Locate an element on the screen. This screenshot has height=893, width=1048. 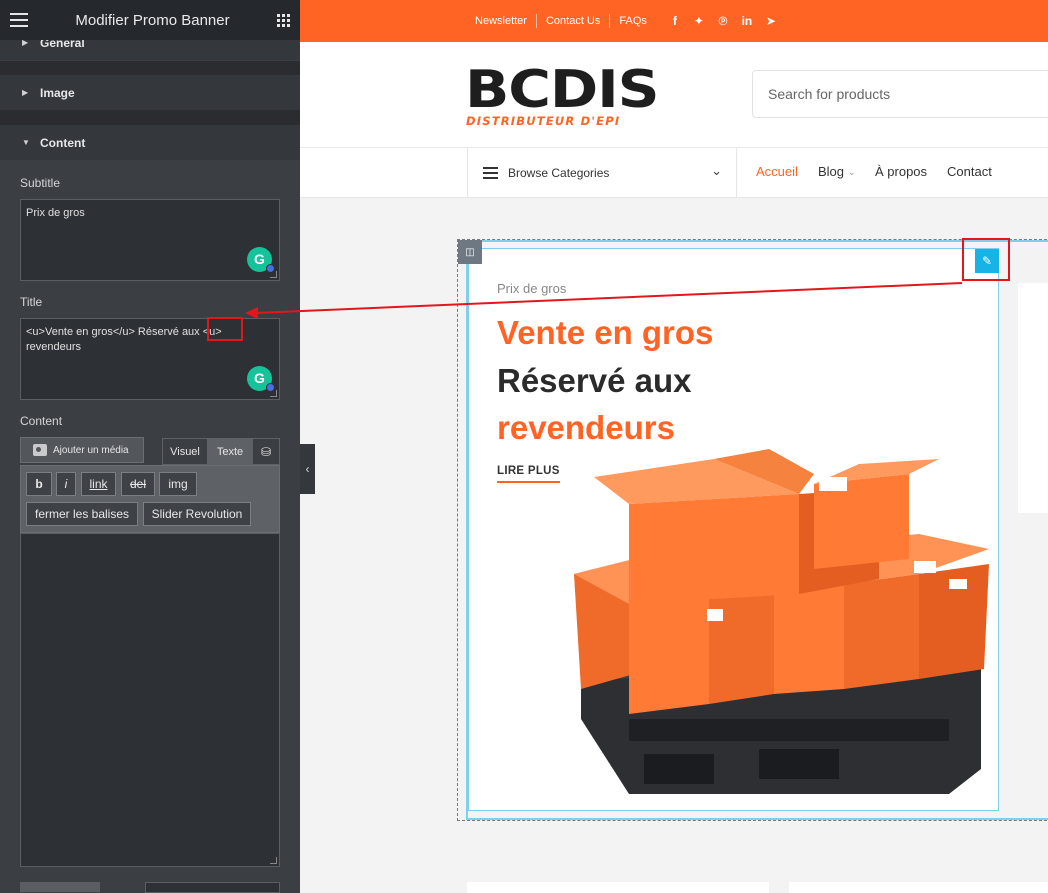
section-content: ▼ Content is located at coordinates (150, 142).